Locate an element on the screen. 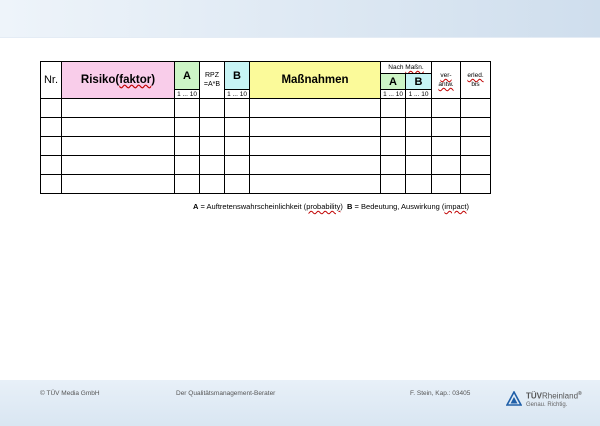  scale-b: 1 ... 10 is located at coordinates (237, 94).